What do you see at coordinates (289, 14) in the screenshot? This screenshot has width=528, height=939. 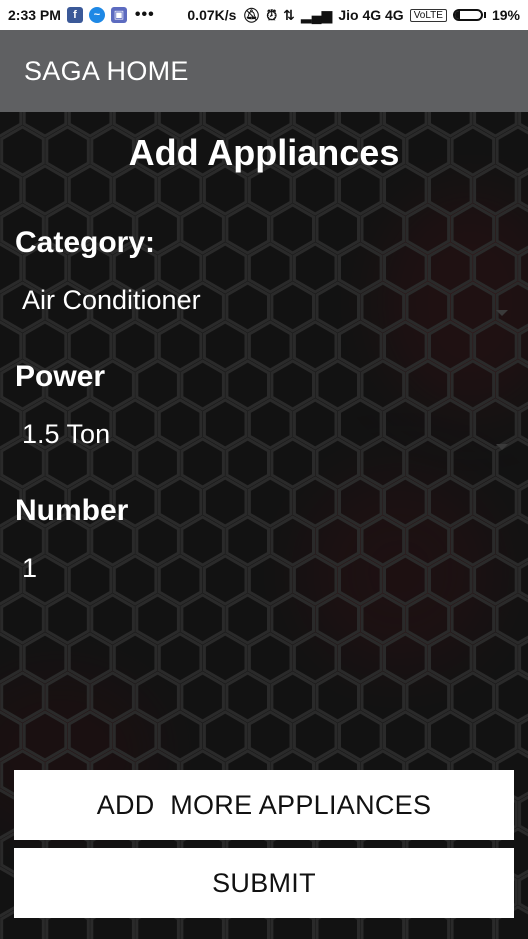 I see `data-transfer-icon: ⇅` at bounding box center [289, 14].